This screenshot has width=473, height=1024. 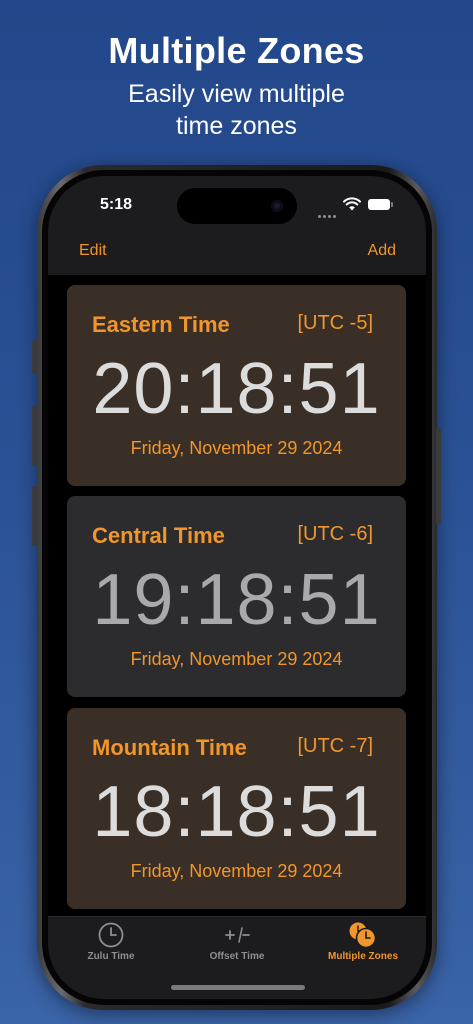 I want to click on tab-offset-time: Offset Time, so click(x=237, y=941).